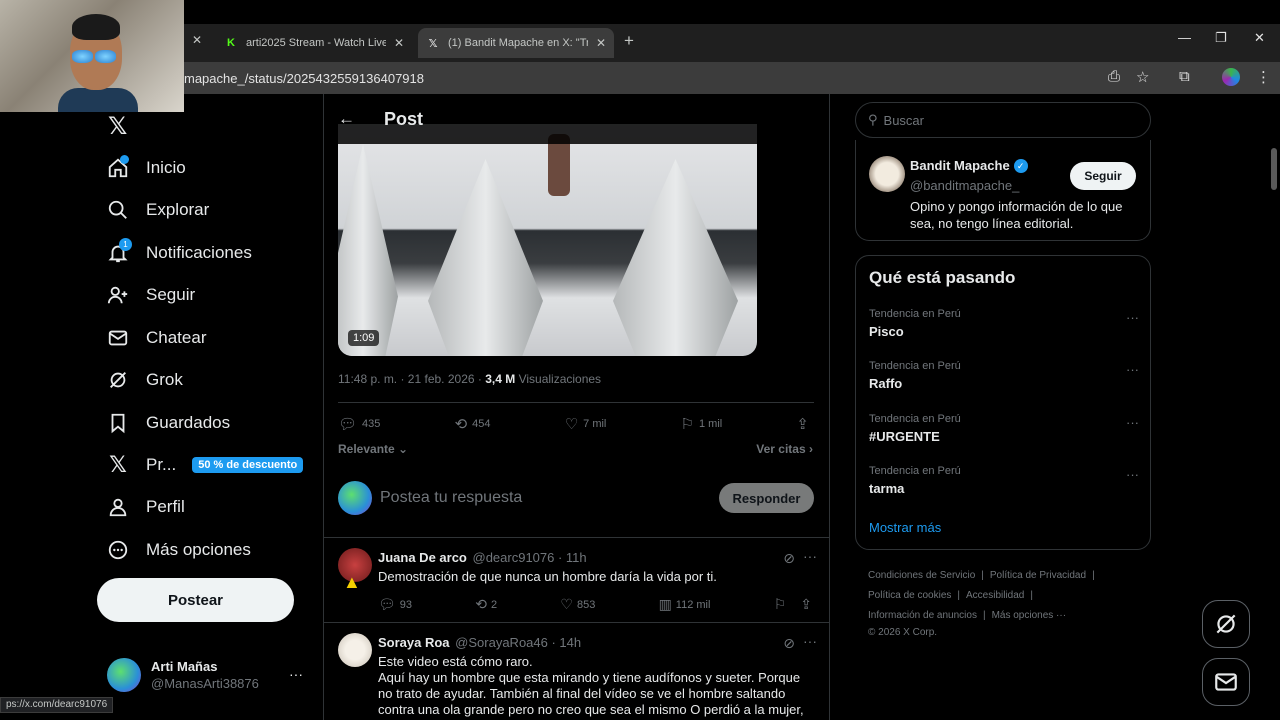 This screenshot has width=1280, height=720. What do you see at coordinates (486, 604) in the screenshot?
I see `repost-action: ⟲ 2` at bounding box center [486, 604].